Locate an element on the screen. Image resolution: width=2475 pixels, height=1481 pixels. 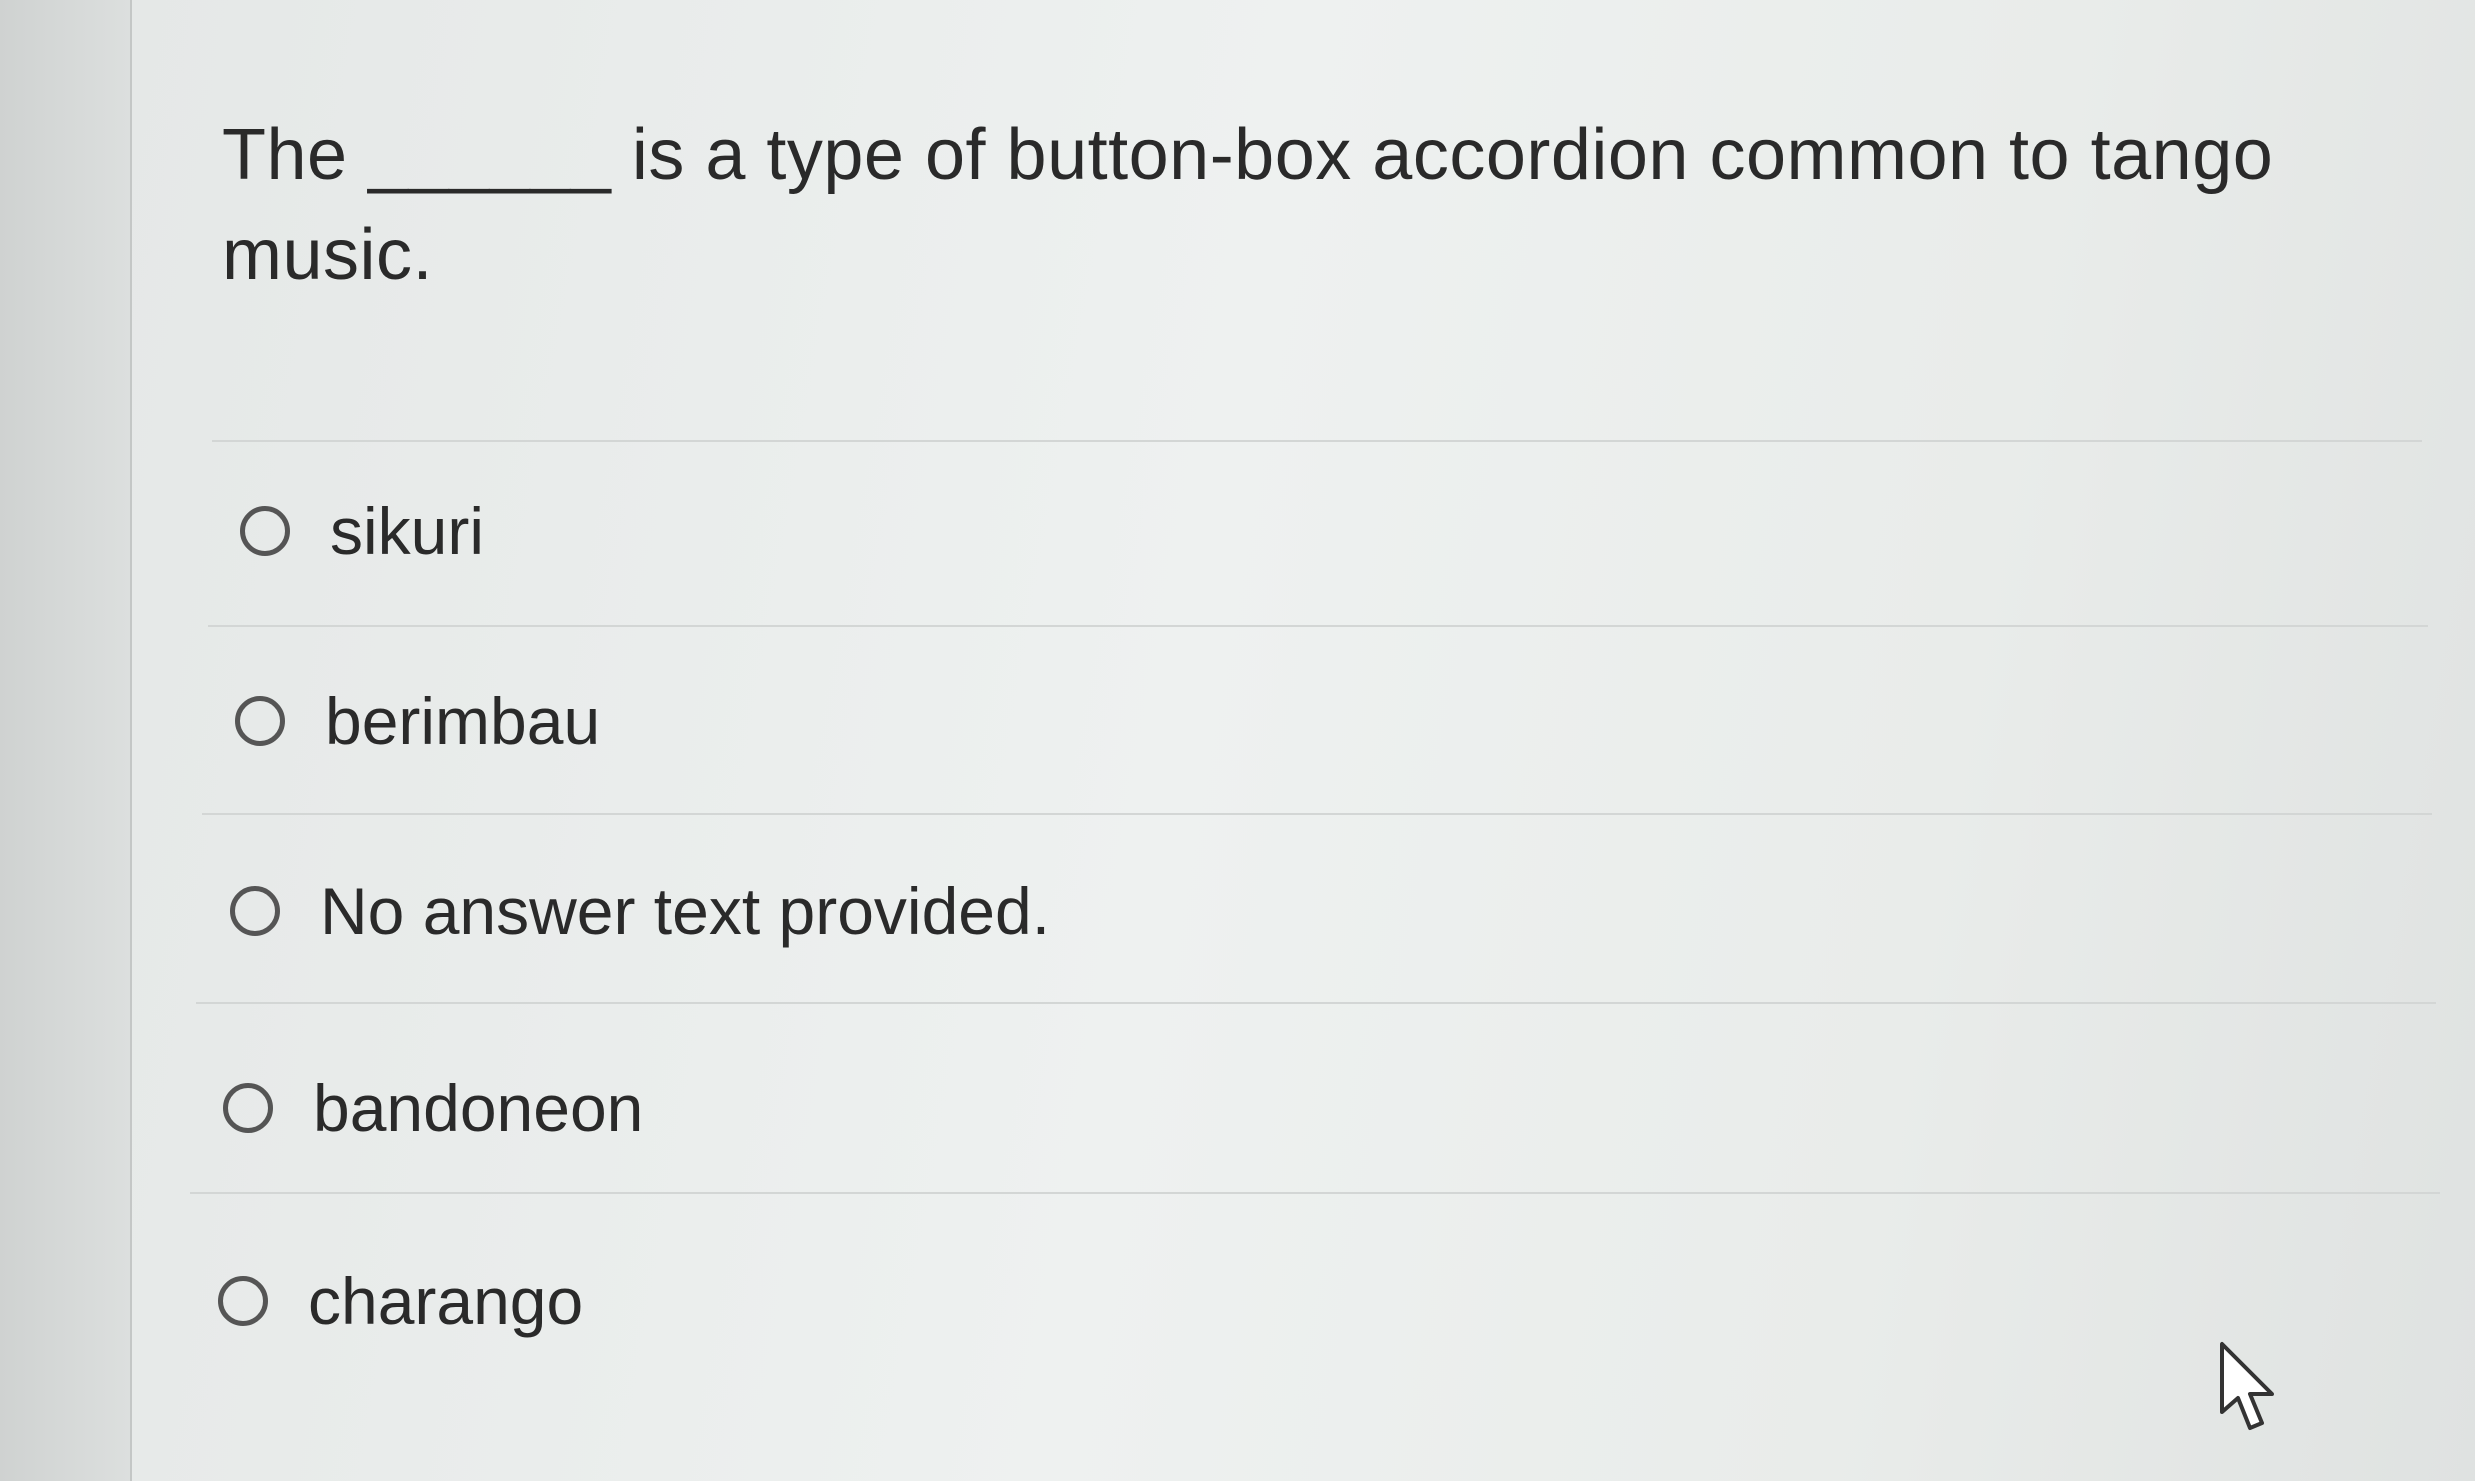
answer-option-berimbau: berimbau is located at coordinates (417, 721).